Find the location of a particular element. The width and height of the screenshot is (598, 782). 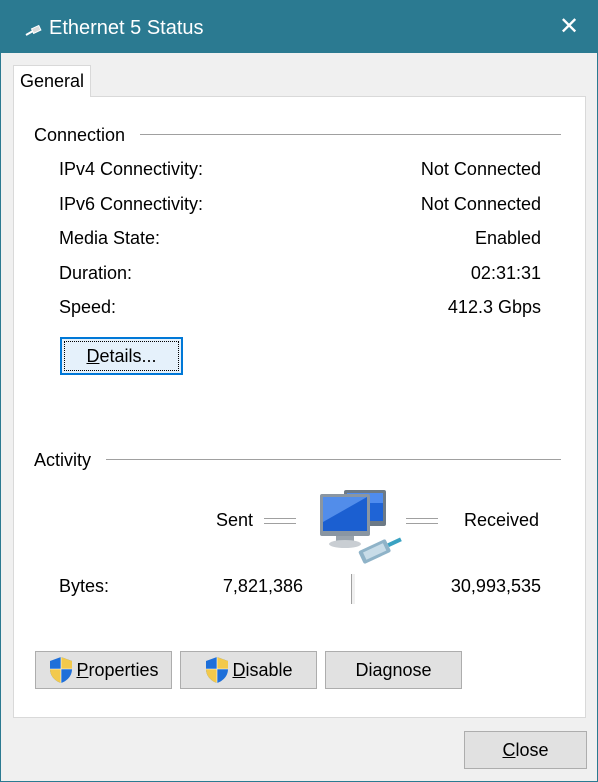

bytes-sent-value: 7,821,386 is located at coordinates (262, 586).